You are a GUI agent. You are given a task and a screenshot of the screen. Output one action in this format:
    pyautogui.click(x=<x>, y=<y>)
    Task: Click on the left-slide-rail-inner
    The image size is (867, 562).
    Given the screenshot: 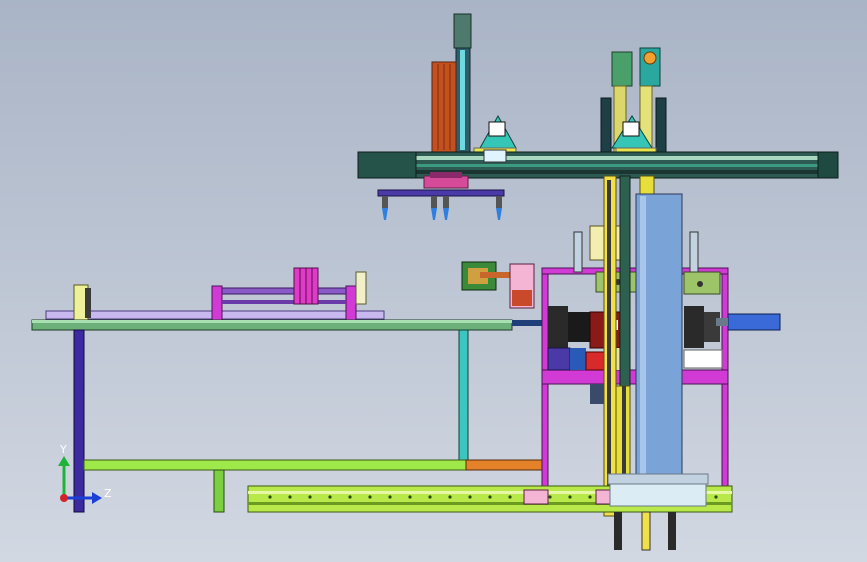 What is the action you would take?
    pyautogui.click(x=462, y=100)
    